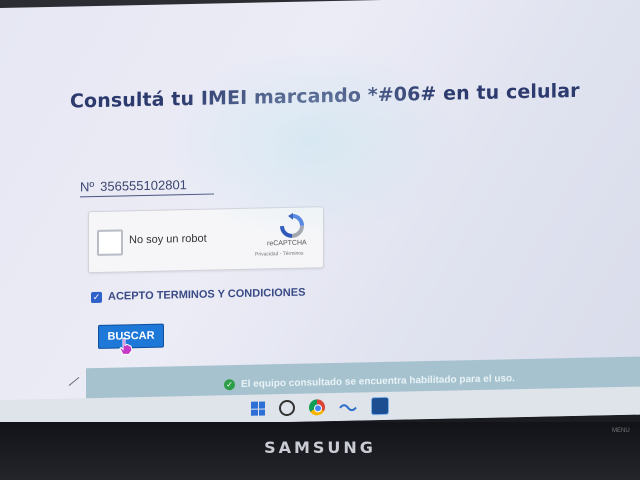 This screenshot has width=640, height=480. I want to click on hand-cursor-icon, so click(126, 346).